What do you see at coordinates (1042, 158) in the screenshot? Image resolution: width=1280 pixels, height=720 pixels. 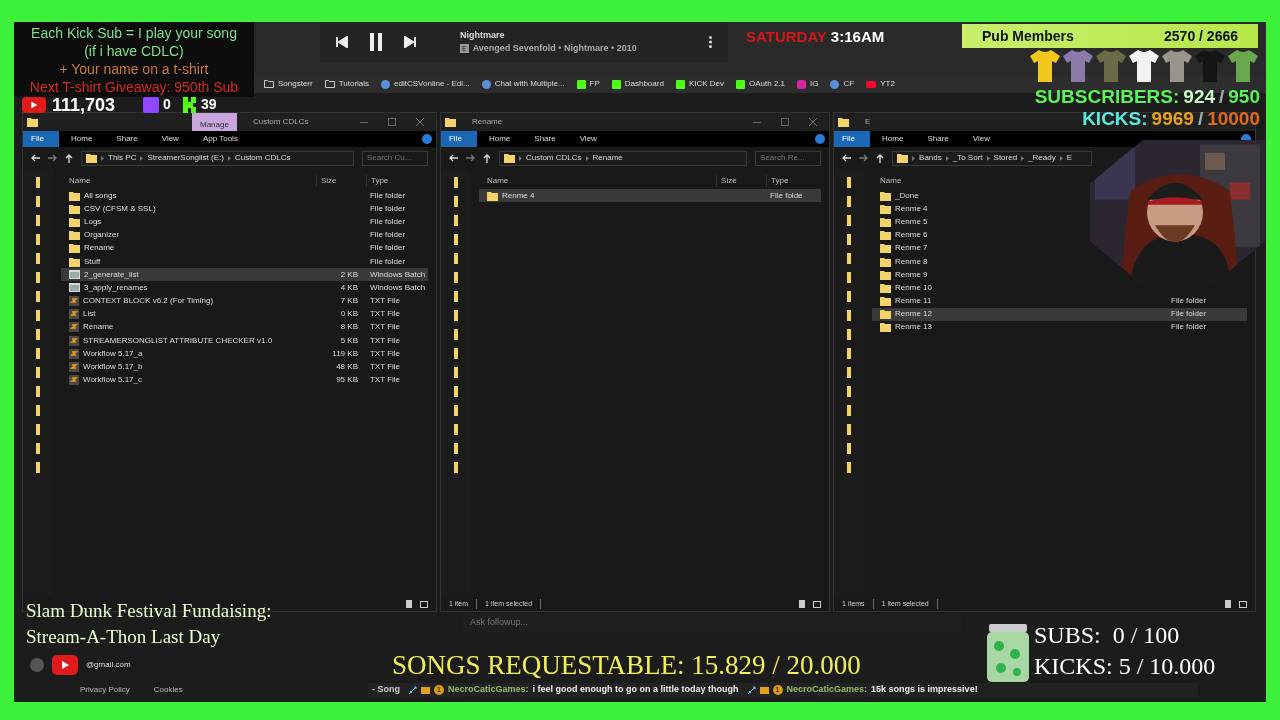 I see `breadcrumb: _Ready` at bounding box center [1042, 158].